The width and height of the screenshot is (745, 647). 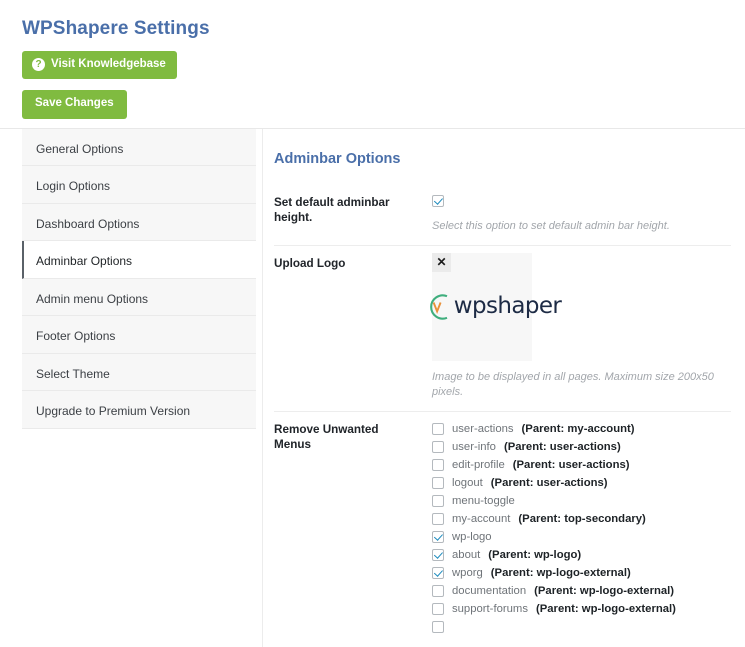 I want to click on menu-name: my-account, so click(x=481, y=518).